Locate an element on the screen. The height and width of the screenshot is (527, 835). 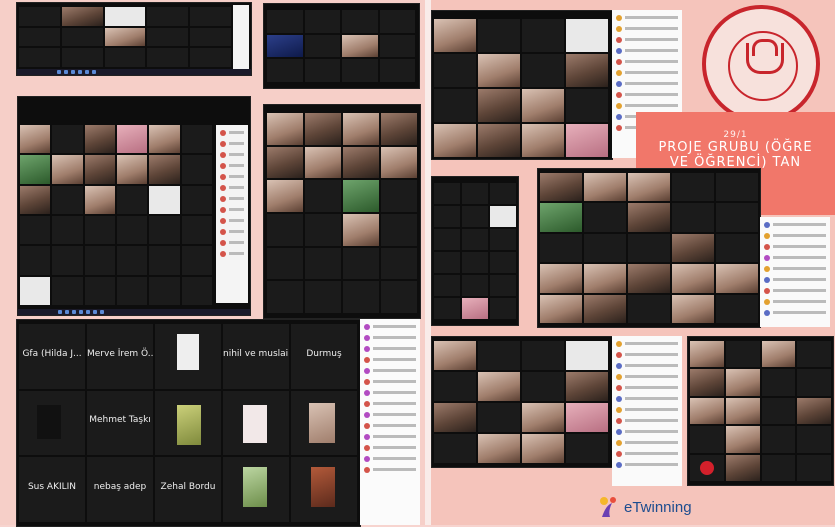
logo-emblem is located at coordinates (765, 58).